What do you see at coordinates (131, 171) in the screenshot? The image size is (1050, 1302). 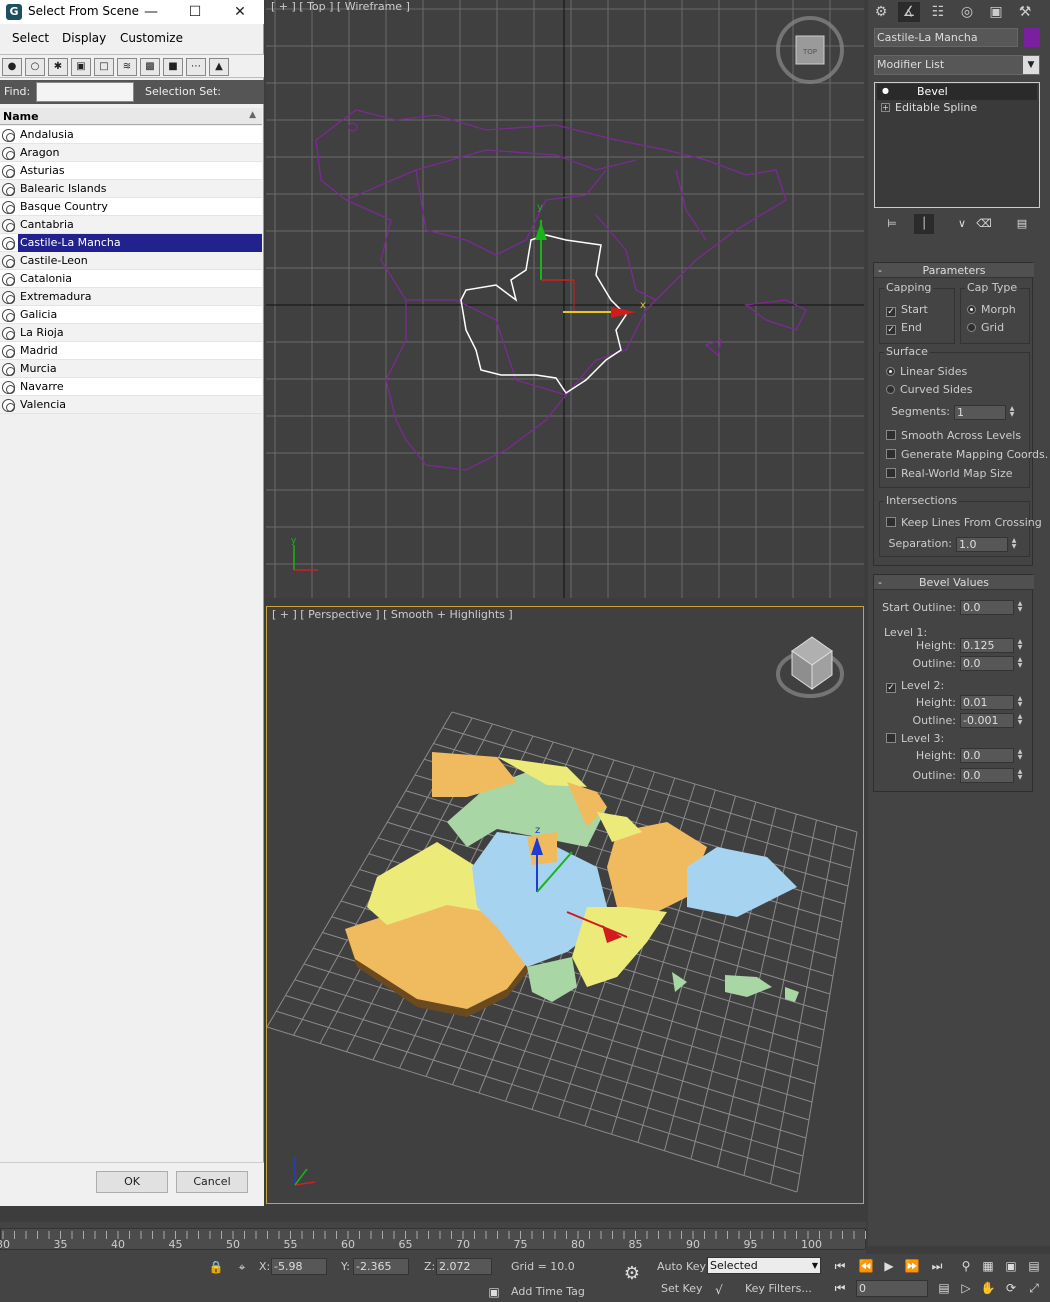 I see `list-item: Asturias` at bounding box center [131, 171].